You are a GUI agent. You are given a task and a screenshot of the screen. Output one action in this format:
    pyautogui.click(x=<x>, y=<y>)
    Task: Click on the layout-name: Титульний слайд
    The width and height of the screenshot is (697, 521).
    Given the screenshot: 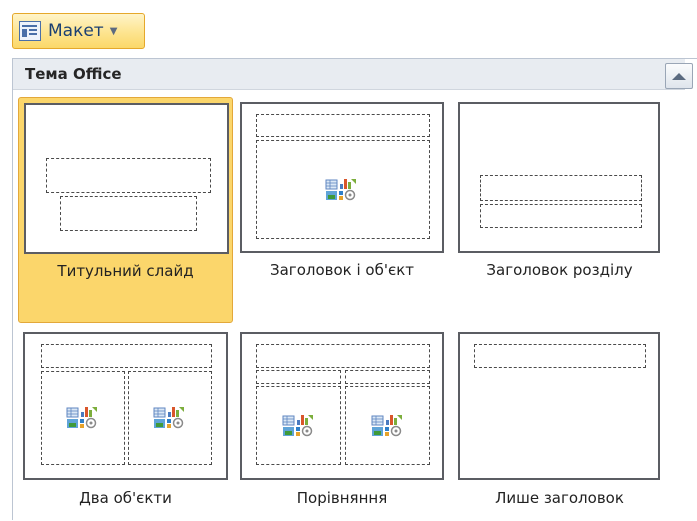 What is the action you would take?
    pyautogui.click(x=125, y=271)
    